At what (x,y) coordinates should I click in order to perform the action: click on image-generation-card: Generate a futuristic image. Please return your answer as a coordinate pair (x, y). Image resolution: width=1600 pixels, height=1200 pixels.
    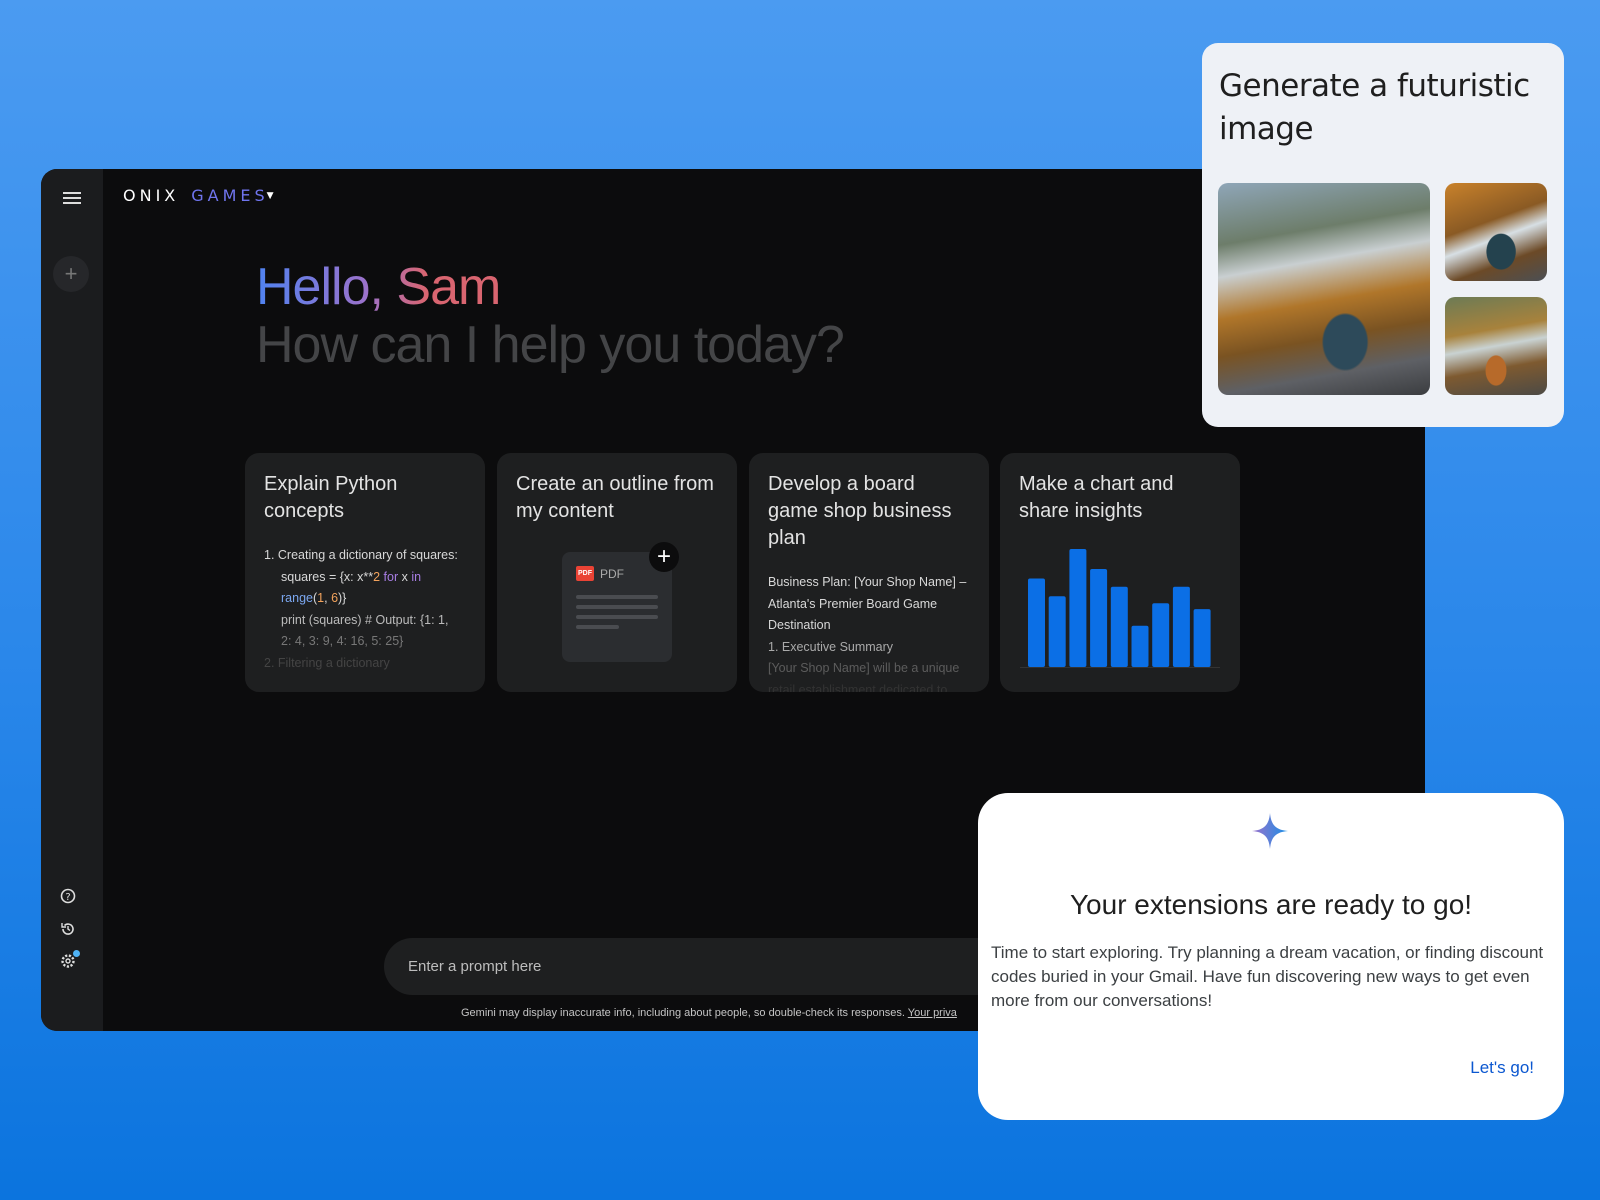
    Looking at the image, I should click on (1383, 235).